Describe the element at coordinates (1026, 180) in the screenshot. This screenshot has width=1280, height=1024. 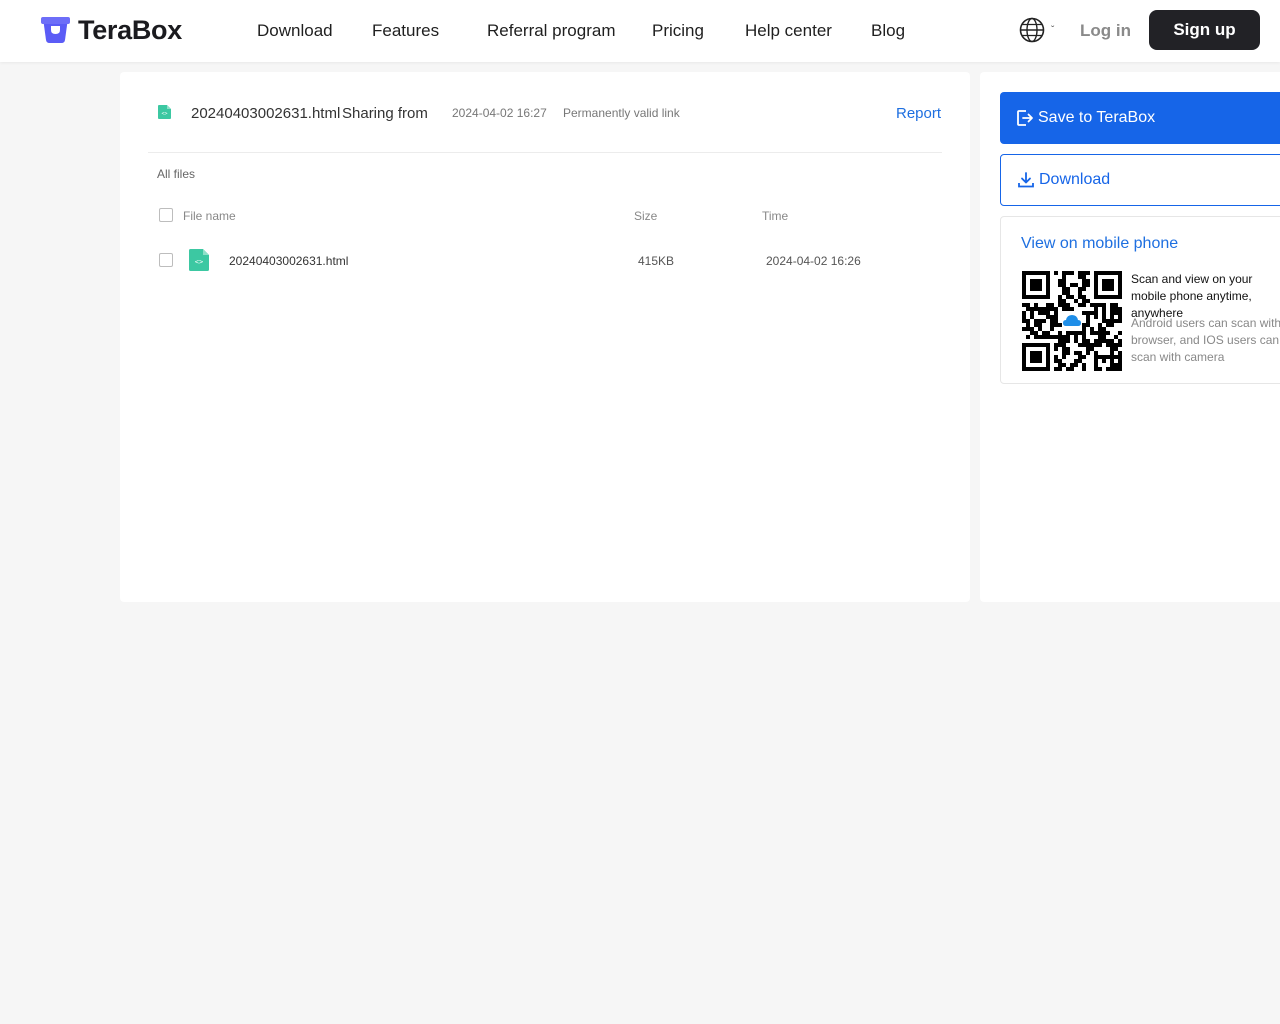
I see `download-icon` at that location.